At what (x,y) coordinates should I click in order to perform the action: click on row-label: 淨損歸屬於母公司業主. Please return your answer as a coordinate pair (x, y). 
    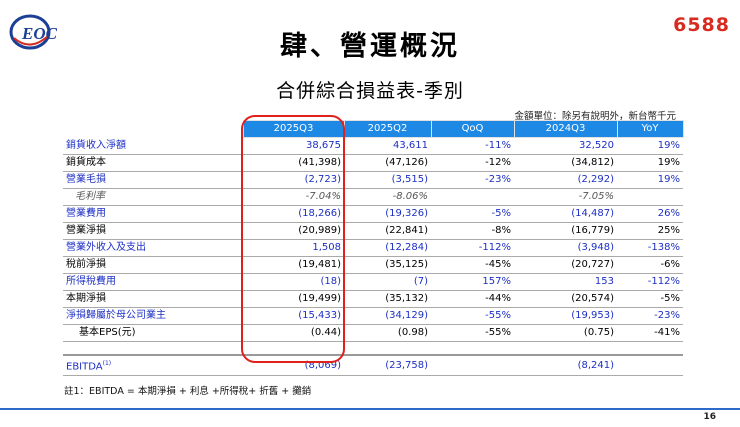
    Looking at the image, I should click on (153, 316).